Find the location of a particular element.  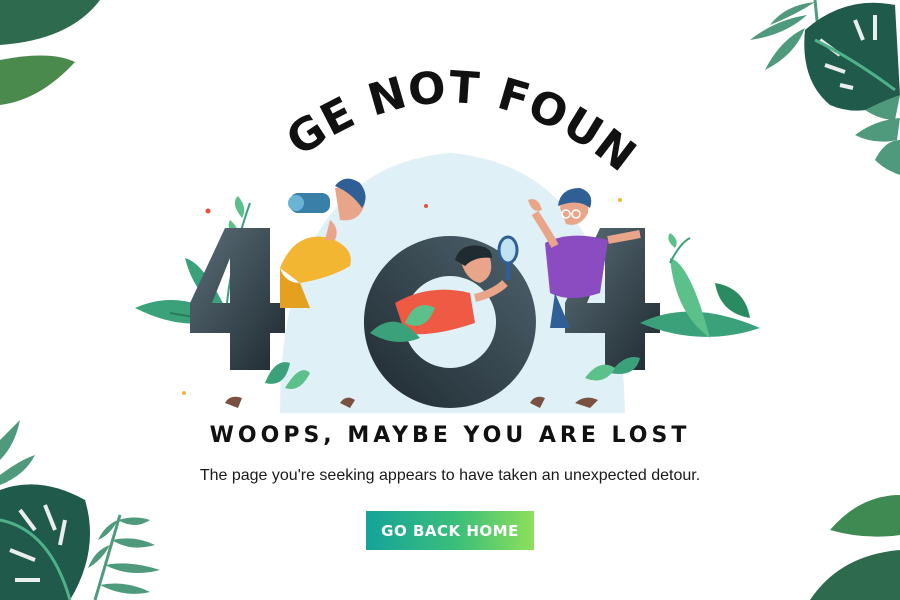

go-back-home-button: GO BACK HOME is located at coordinates (450, 530).